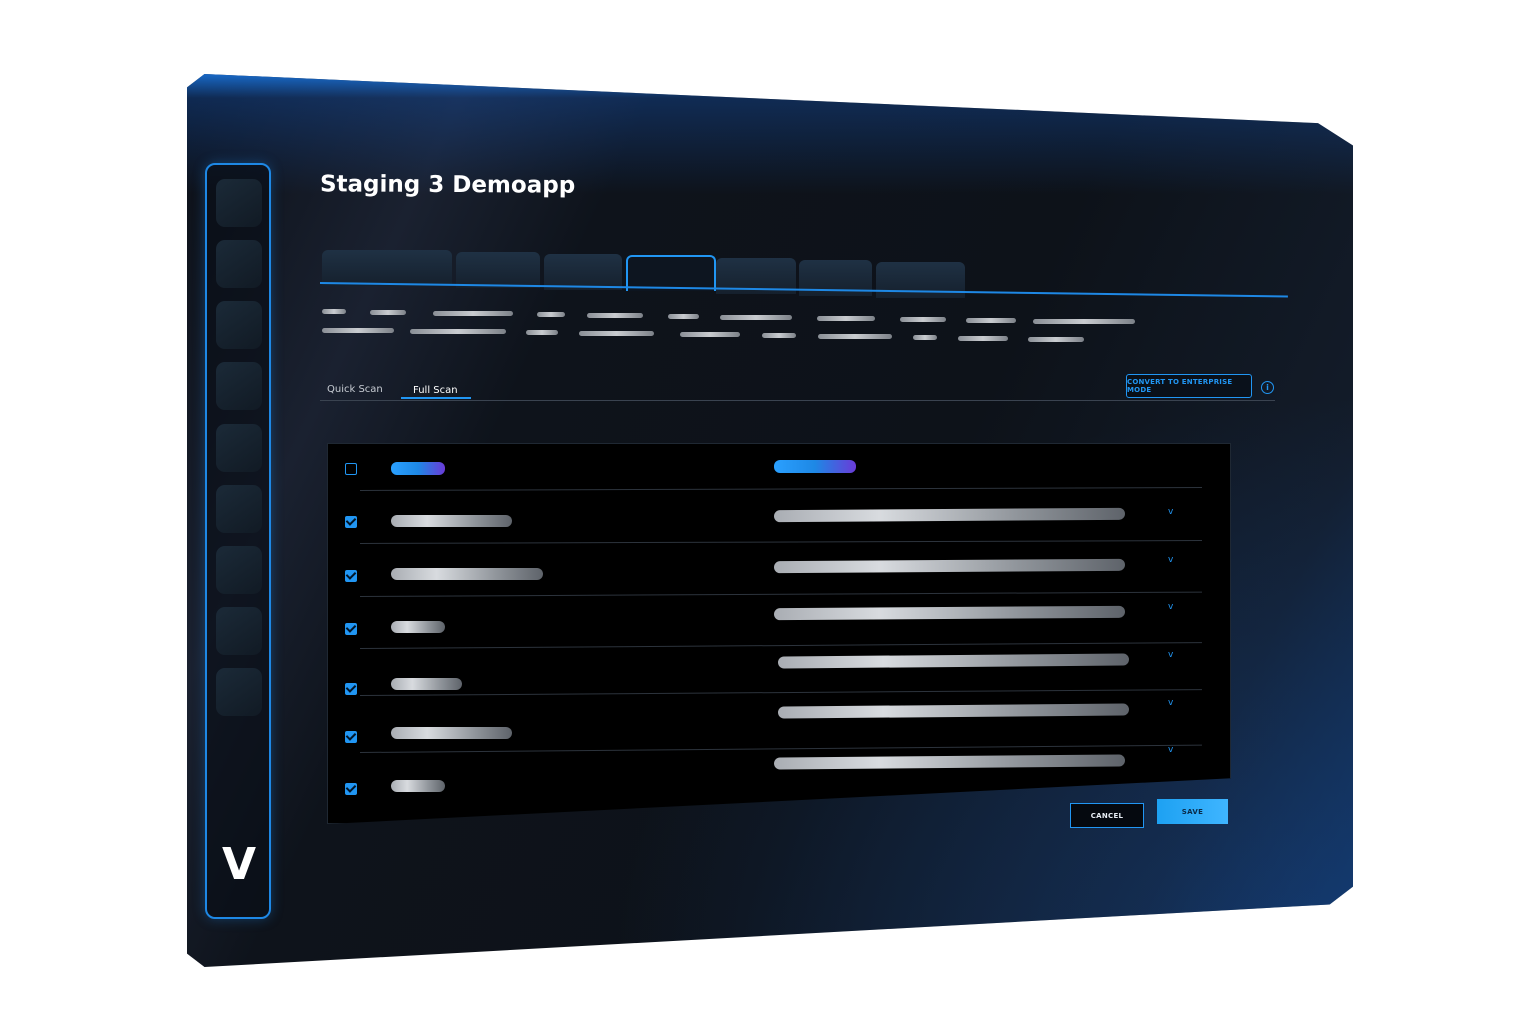  What do you see at coordinates (1267, 387) in the screenshot?
I see `info-icon: i` at bounding box center [1267, 387].